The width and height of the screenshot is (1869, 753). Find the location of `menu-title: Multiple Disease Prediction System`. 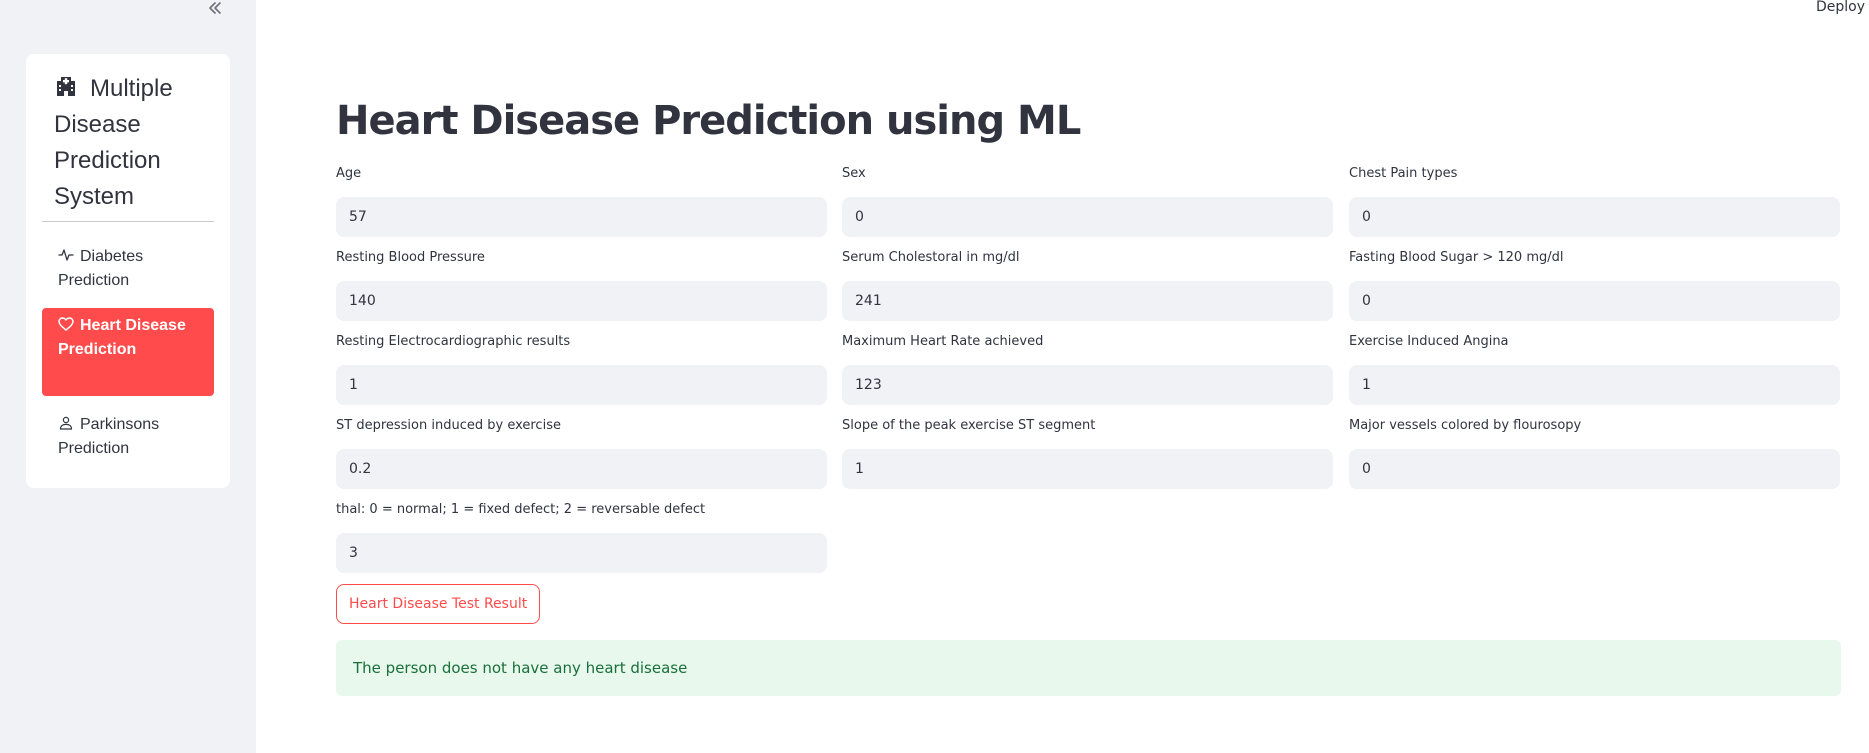

menu-title: Multiple Disease Prediction System is located at coordinates (134, 143).